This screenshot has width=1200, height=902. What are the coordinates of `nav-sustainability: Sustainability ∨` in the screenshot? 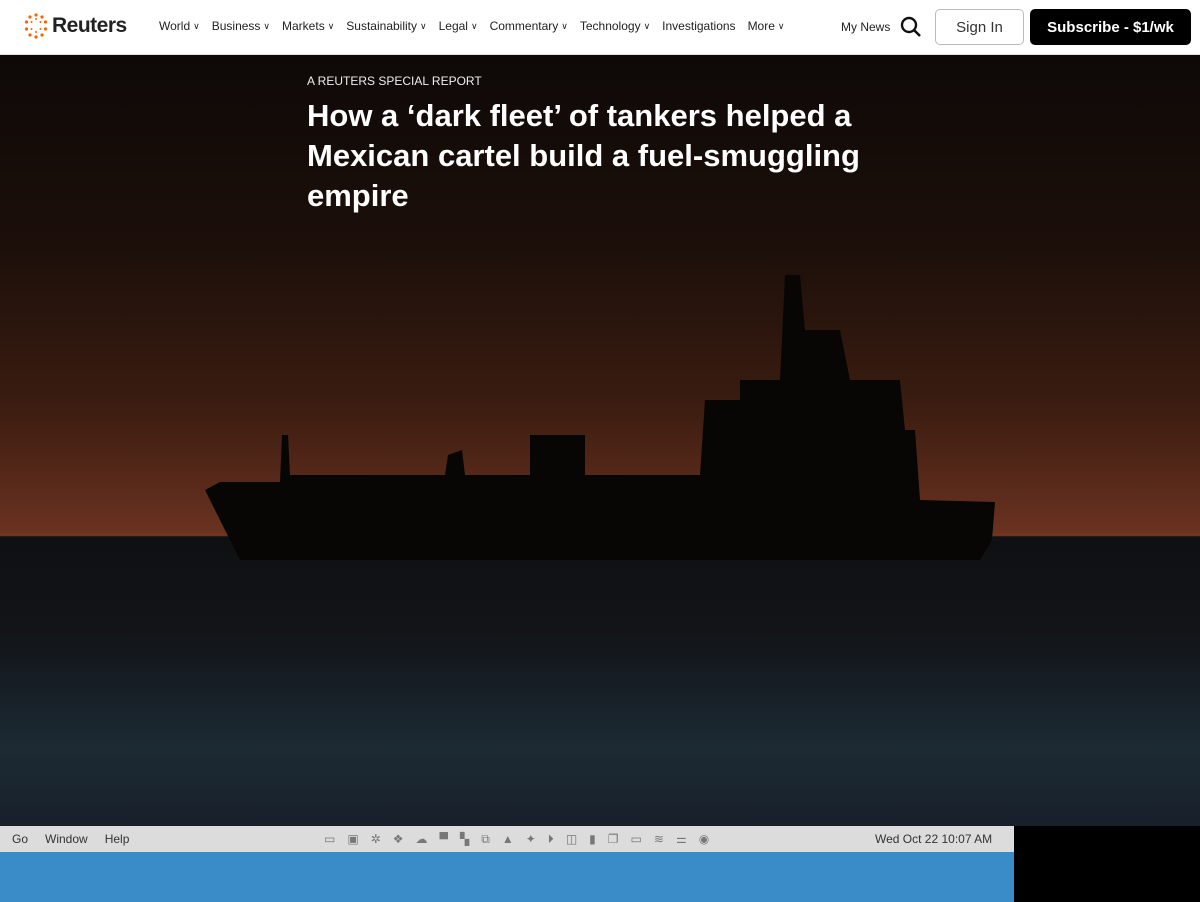 It's located at (386, 26).